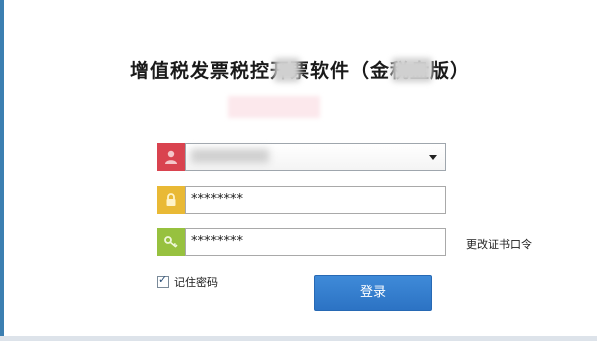 The image size is (597, 341). I want to click on remember-password: 记住密码, so click(187, 281).